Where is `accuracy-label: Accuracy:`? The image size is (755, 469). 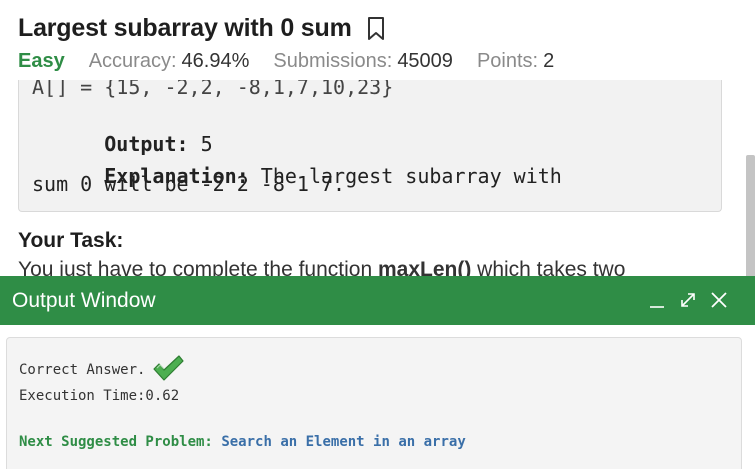 accuracy-label: Accuracy: is located at coordinates (132, 61).